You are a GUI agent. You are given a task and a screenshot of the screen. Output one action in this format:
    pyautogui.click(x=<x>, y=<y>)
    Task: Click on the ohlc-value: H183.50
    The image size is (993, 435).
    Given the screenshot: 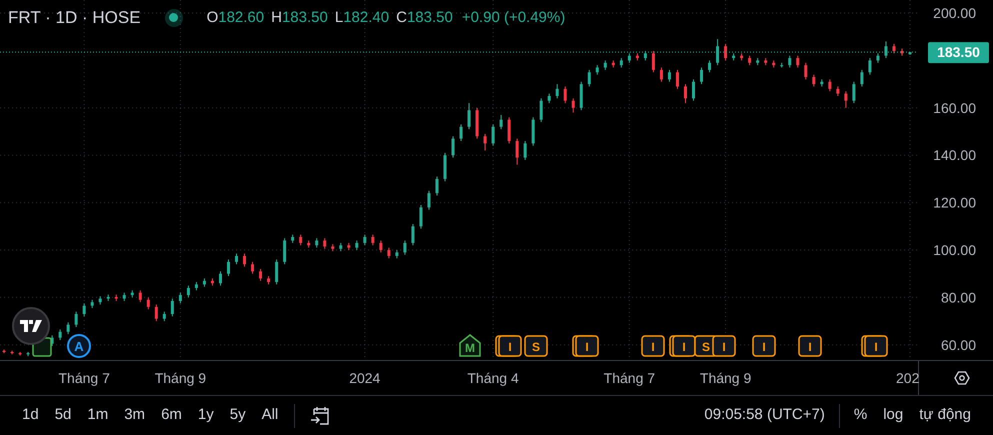 What is the action you would take?
    pyautogui.click(x=299, y=18)
    